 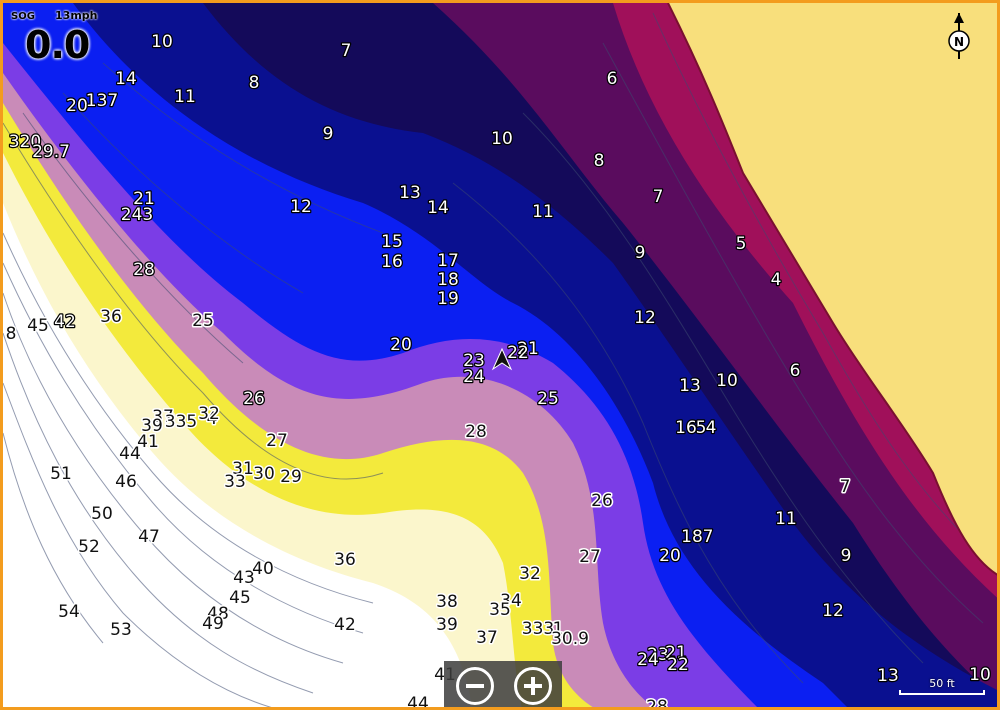 I want to click on depth-label: 33, so click(x=235, y=482).